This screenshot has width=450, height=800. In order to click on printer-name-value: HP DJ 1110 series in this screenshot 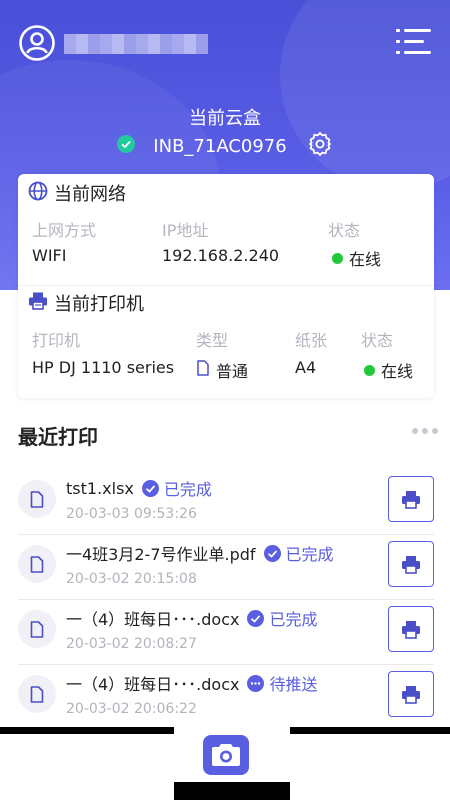, I will do `click(103, 367)`.